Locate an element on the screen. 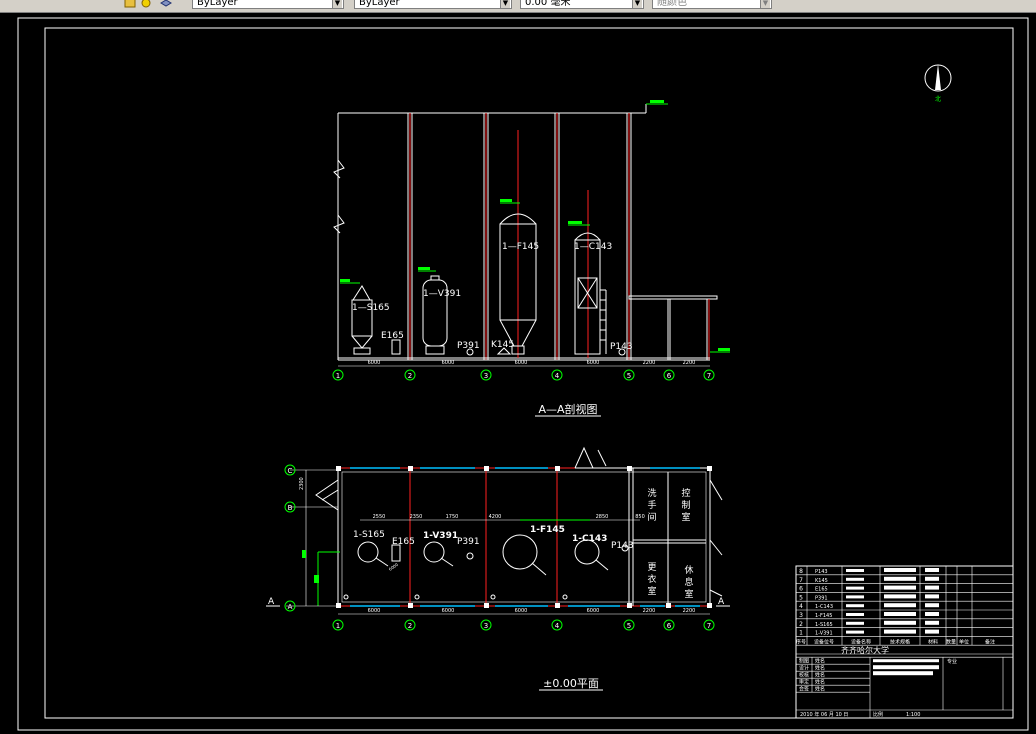 The height and width of the screenshot is (734, 1036). tb-row-number: 3 is located at coordinates (801, 615).